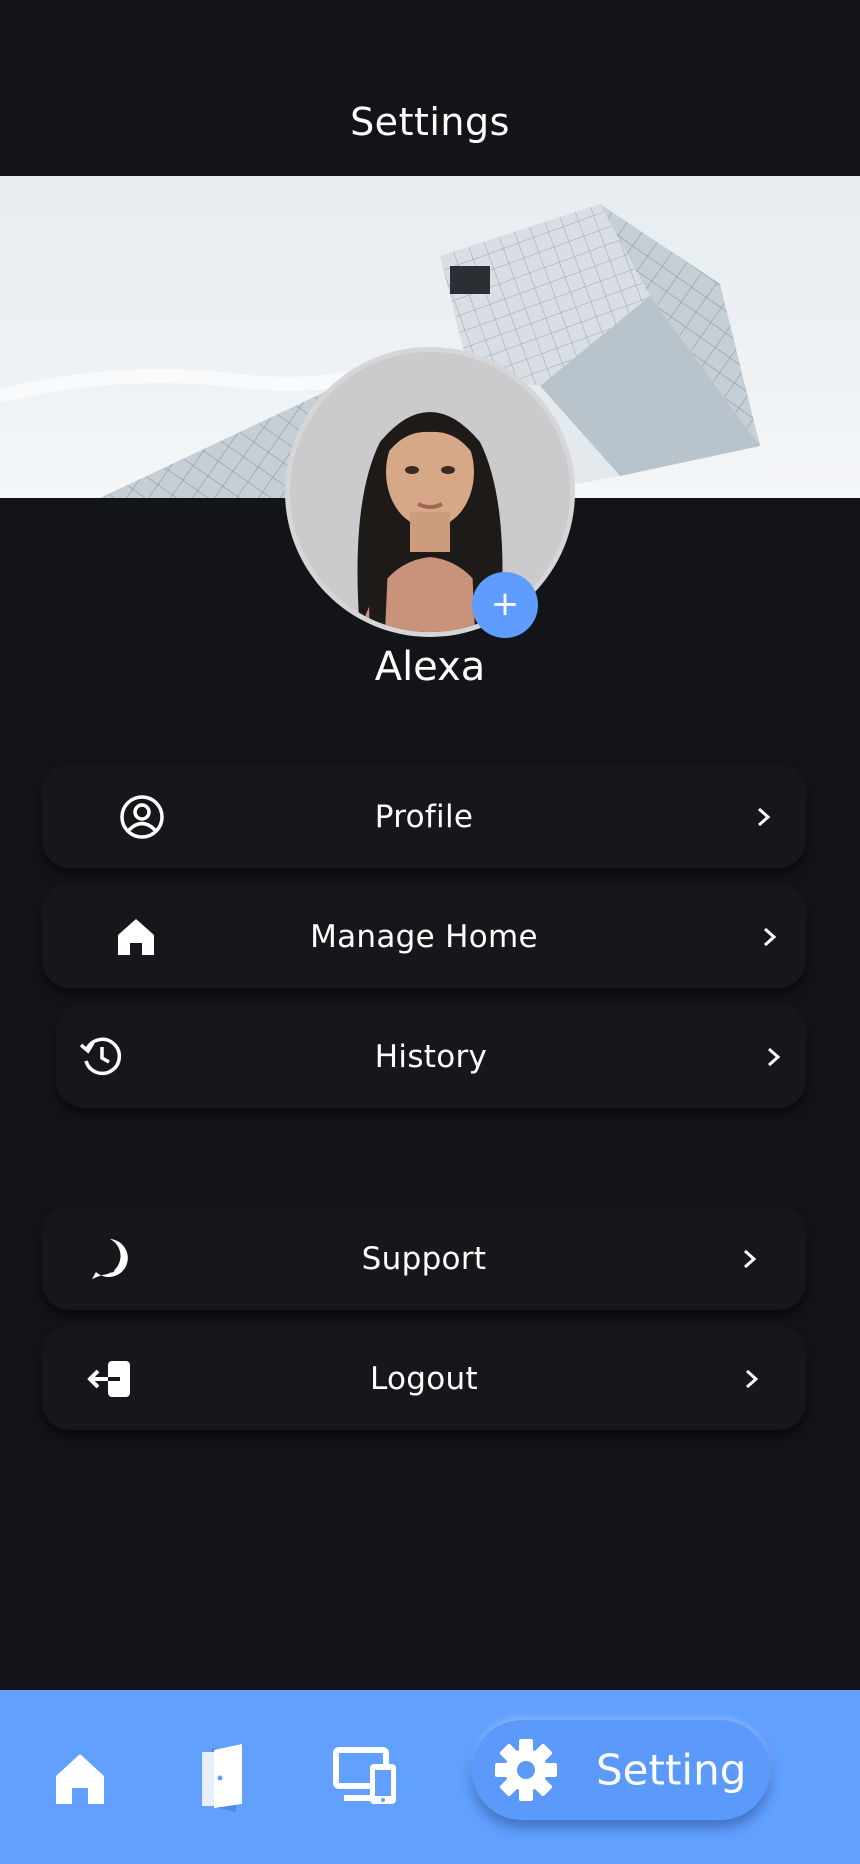 This screenshot has width=860, height=1864. Describe the element at coordinates (505, 605) in the screenshot. I see `add-photo-button: +` at that location.